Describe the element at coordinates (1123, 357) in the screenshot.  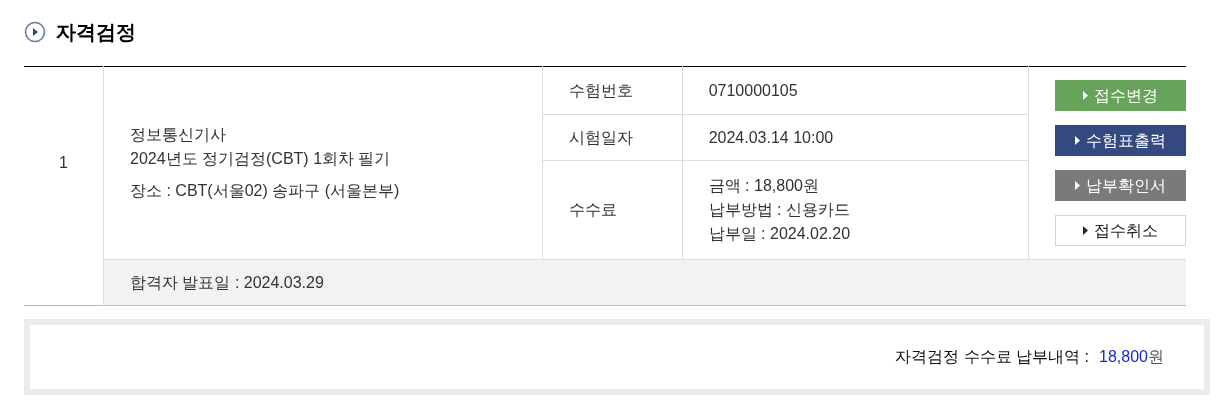
I see `summary-amount: 18,800` at that location.